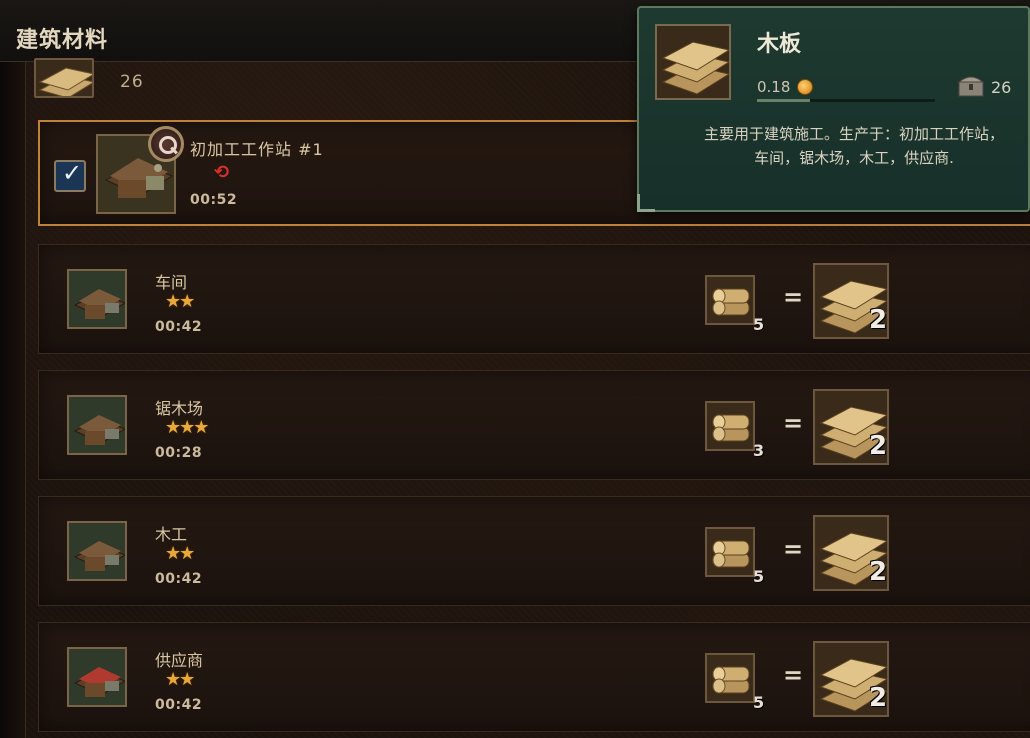 The image size is (1030, 738). Describe the element at coordinates (534, 299) in the screenshot. I see `recipe-row: 车间 ★★ 00:42 5 = 2` at that location.